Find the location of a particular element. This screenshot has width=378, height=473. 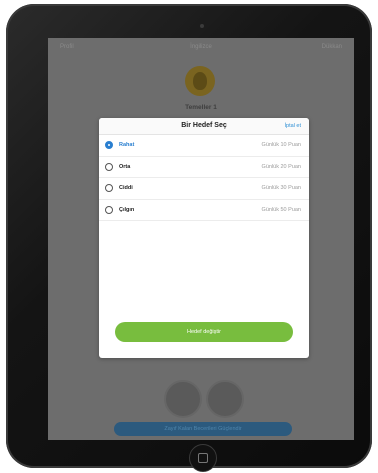

goal-option-ciddi: Ciddi Günlük 30 Puan is located at coordinates (204, 189).